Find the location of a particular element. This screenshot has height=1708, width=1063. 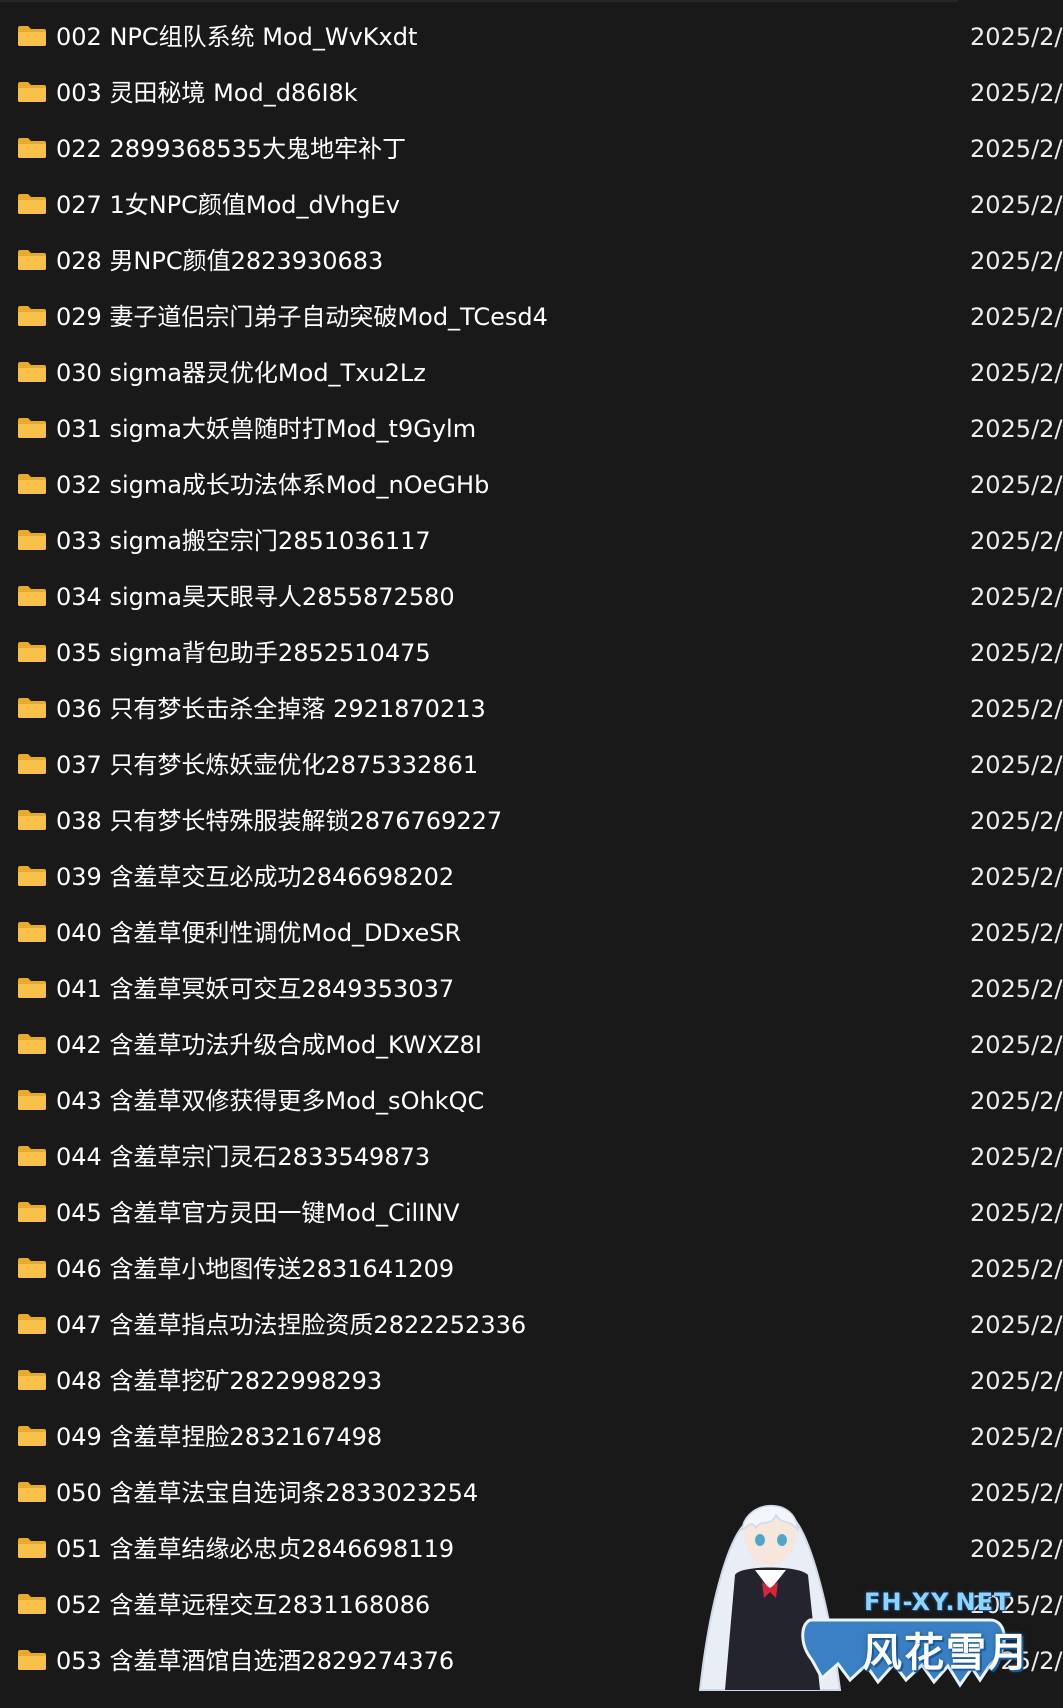

file-row: 046 含羞草小地图传送2831641209 2025/2/2 is located at coordinates (531, 1270).